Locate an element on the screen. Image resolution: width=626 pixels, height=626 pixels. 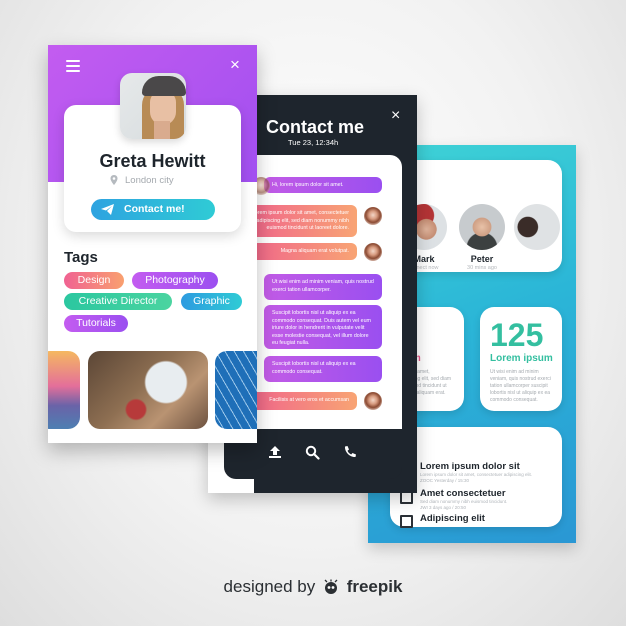
stat-value: 125 is located at coordinates (517, 335).